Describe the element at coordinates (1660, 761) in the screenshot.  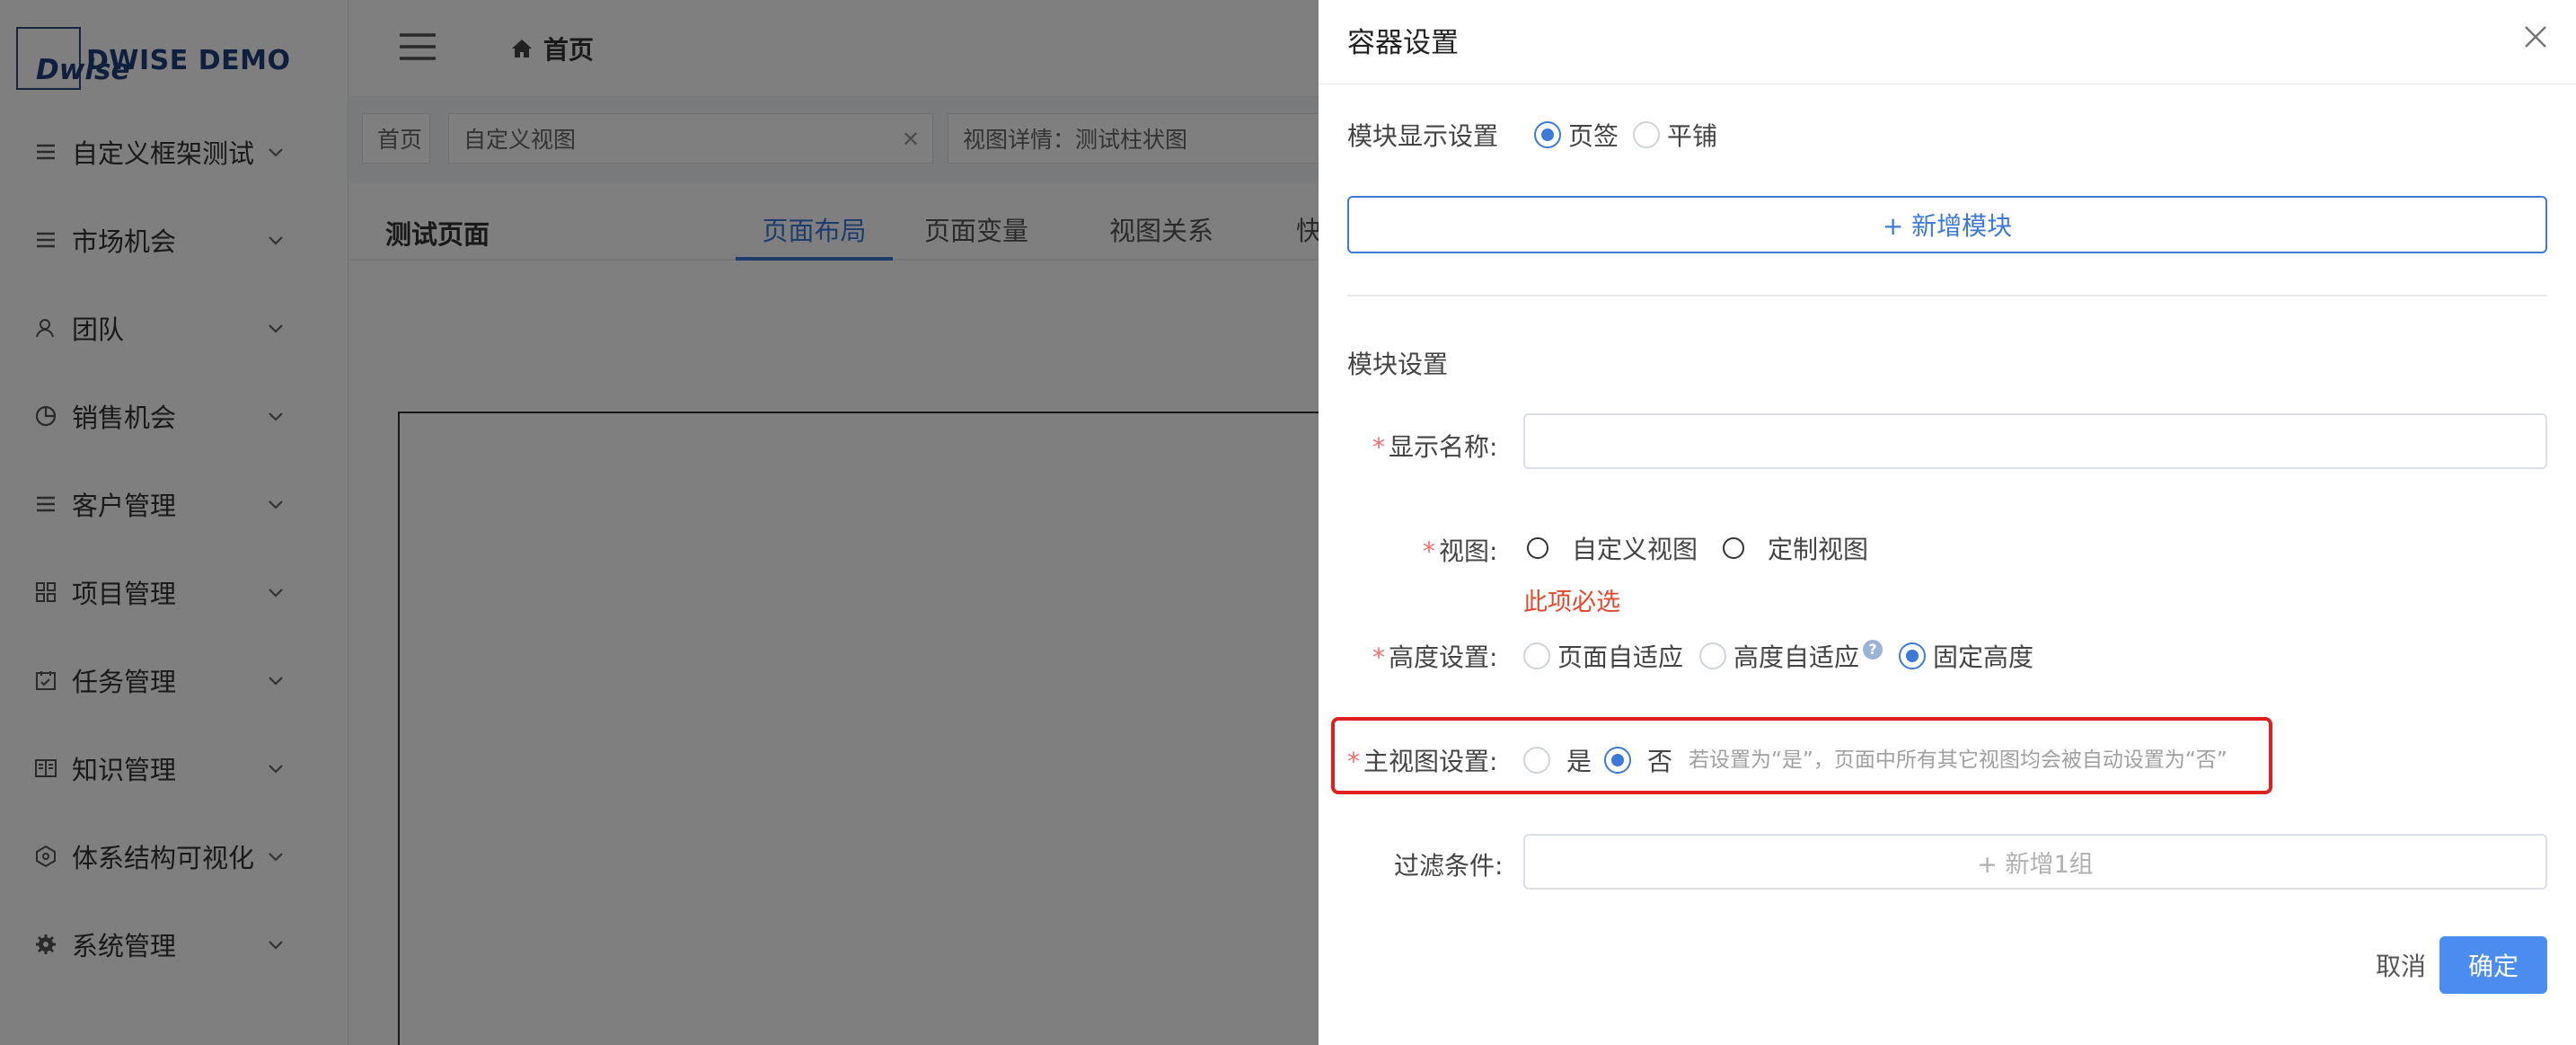
I see `radio-label: 否` at that location.